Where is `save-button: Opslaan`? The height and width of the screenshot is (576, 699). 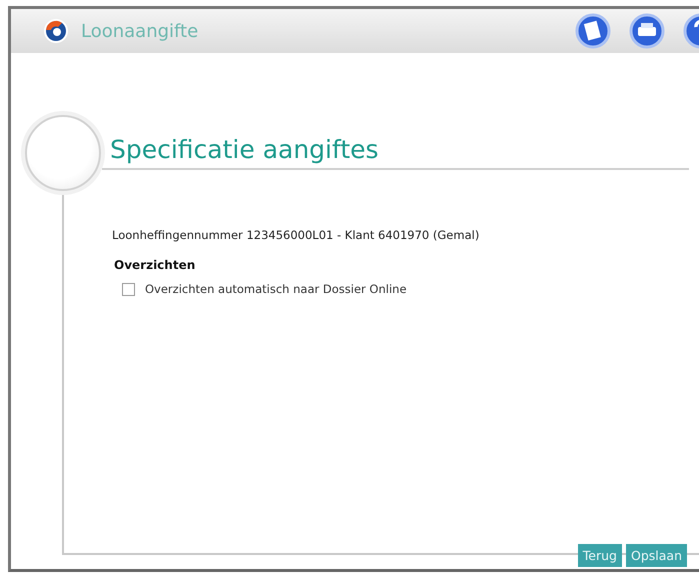
save-button: Opslaan is located at coordinates (656, 555).